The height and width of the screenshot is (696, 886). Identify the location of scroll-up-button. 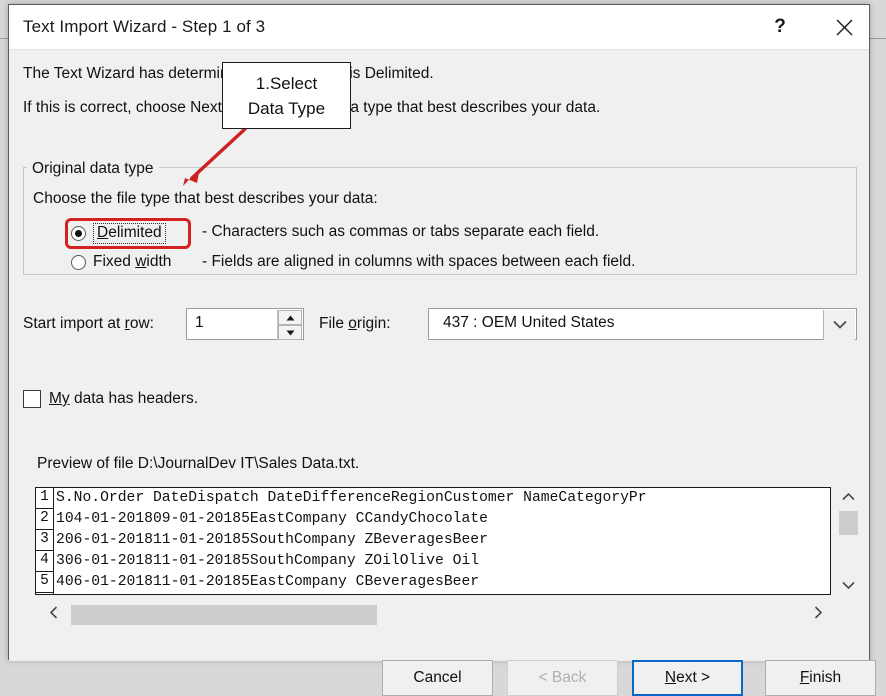
(848, 497).